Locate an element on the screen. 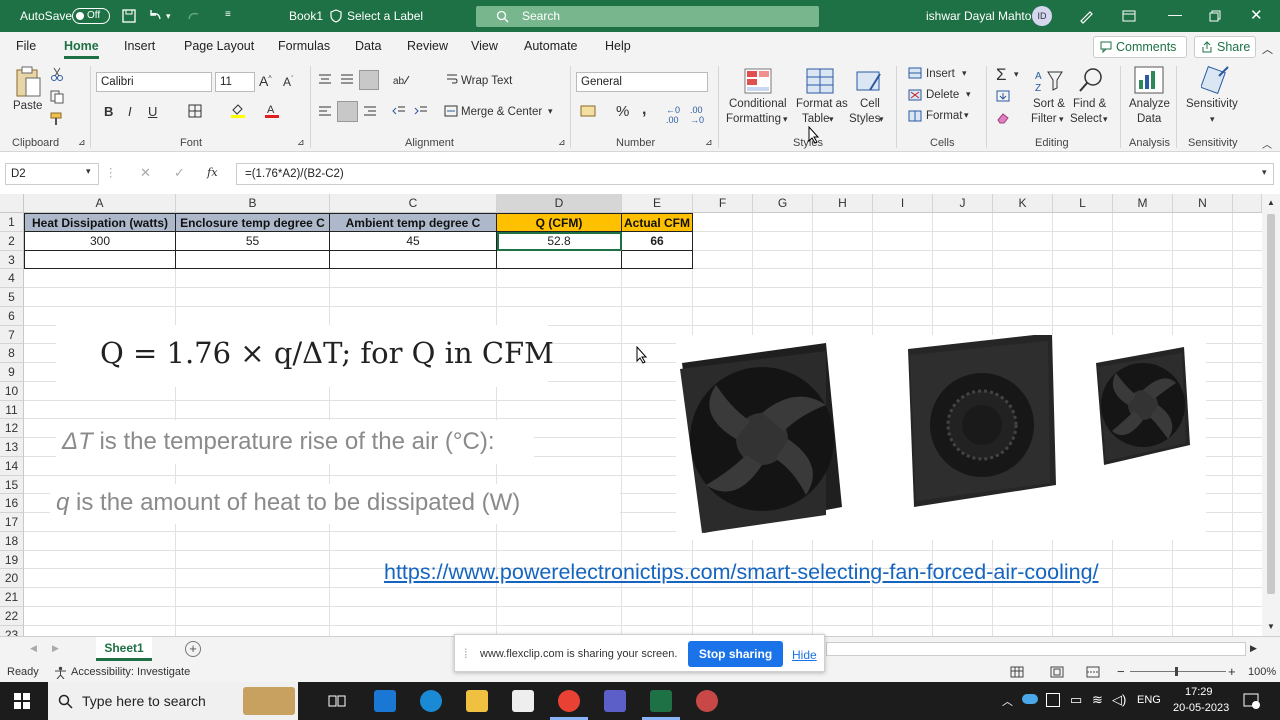 This screenshot has width=1280, height=720. autosum-dropdown-icon: ▾ is located at coordinates (1016, 74).